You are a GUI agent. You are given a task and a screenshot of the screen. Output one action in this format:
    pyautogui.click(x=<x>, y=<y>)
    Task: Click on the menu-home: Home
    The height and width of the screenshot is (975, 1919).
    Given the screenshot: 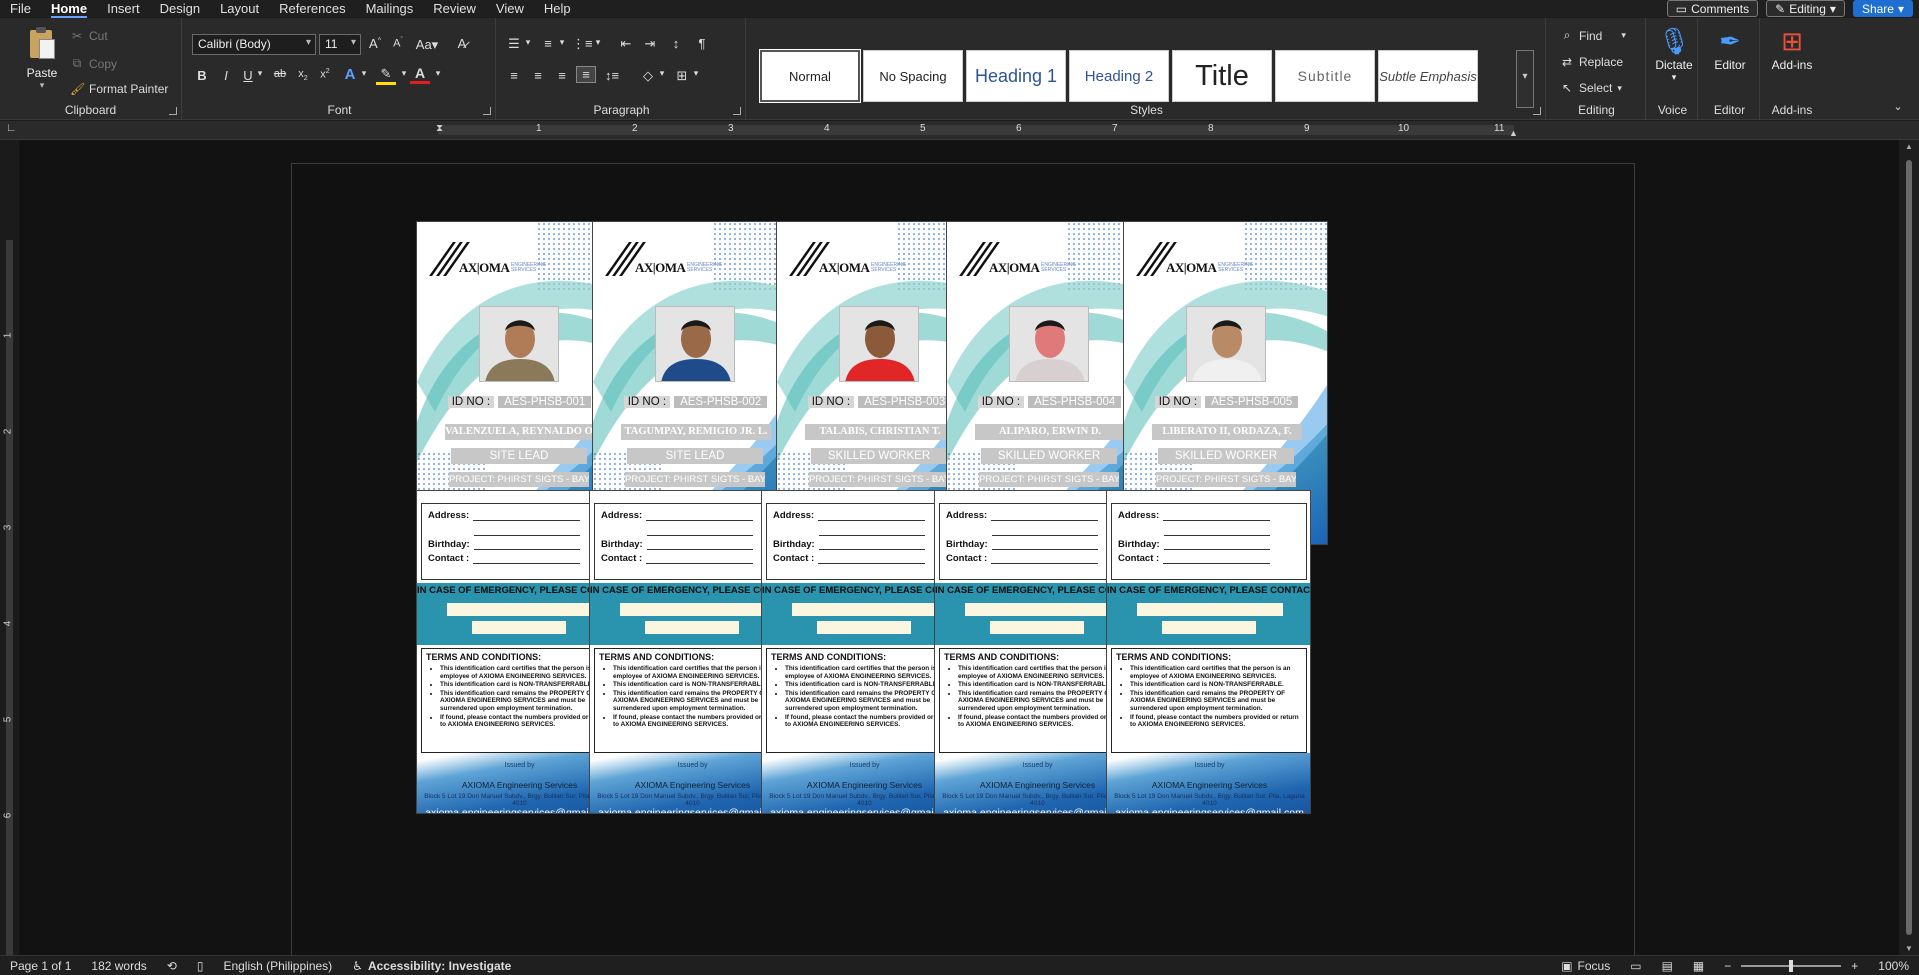 What is the action you would take?
    pyautogui.click(x=69, y=9)
    